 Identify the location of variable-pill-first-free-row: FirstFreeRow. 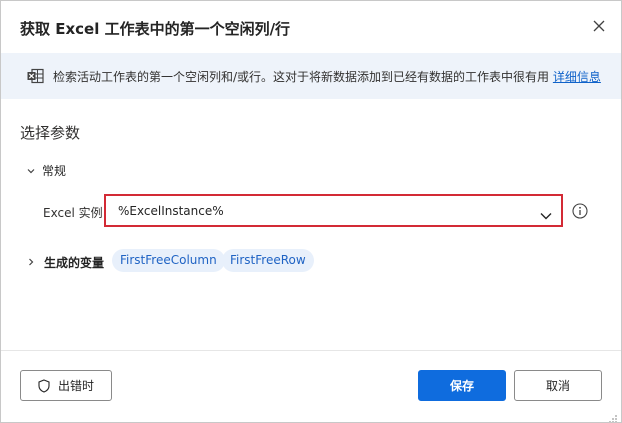
(268, 260).